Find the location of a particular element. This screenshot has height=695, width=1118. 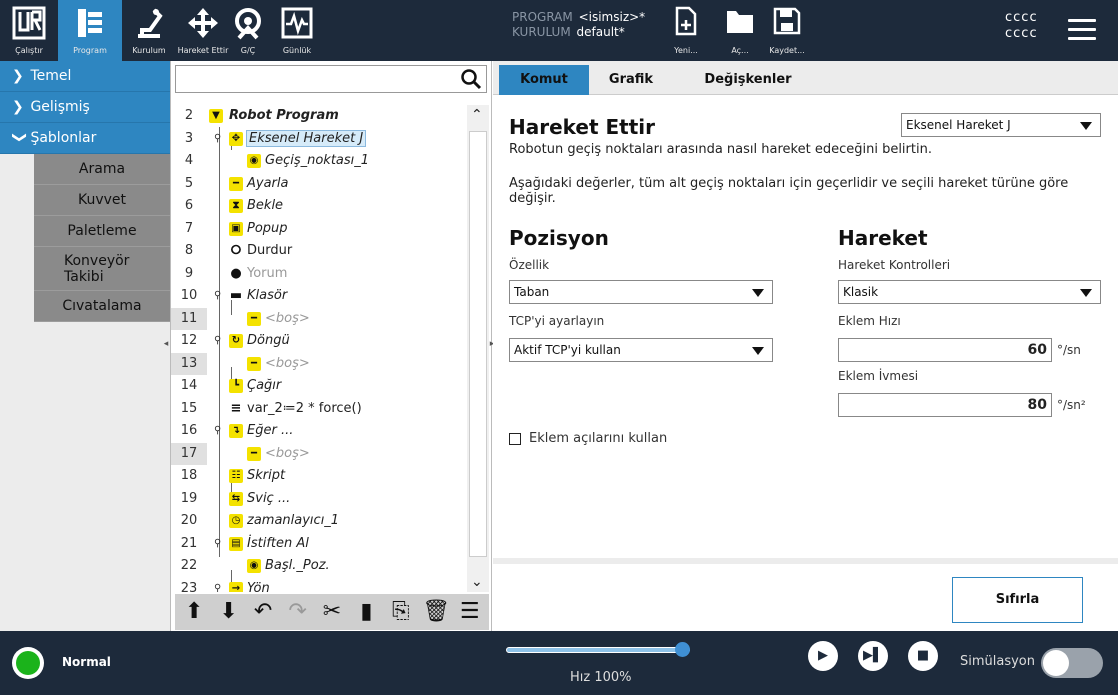

speed-slider-track is located at coordinates (598, 650).